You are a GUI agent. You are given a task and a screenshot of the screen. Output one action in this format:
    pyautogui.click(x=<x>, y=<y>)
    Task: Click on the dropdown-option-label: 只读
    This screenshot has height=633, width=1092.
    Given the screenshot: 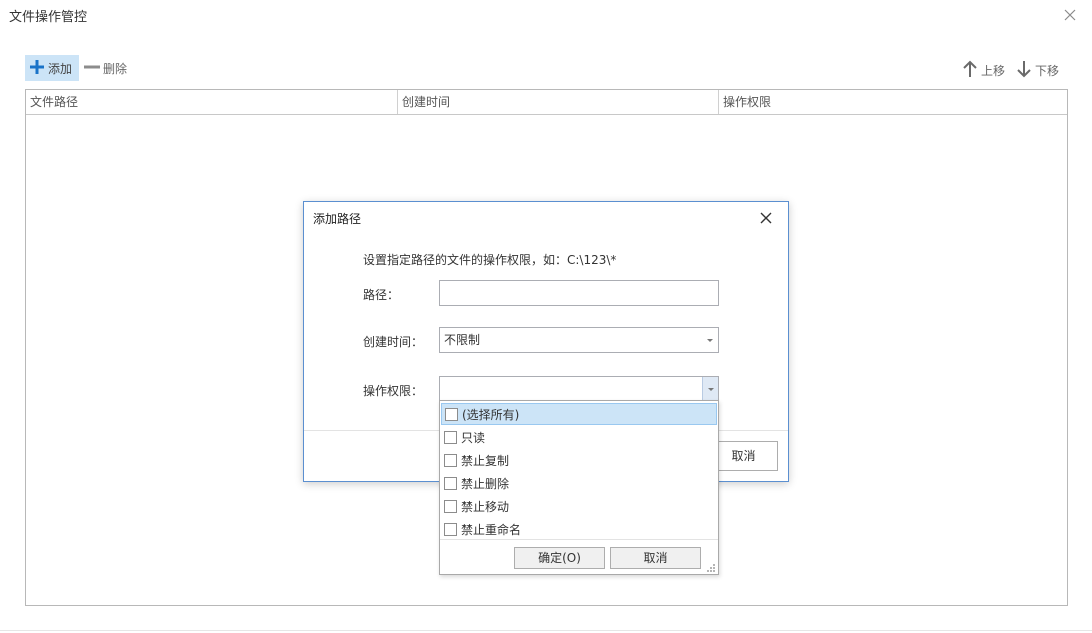 What is the action you would take?
    pyautogui.click(x=473, y=437)
    